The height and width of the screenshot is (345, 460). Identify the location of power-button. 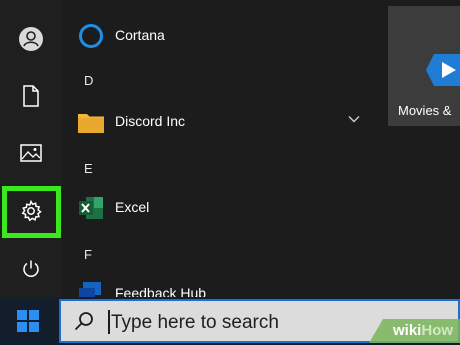
(31, 269).